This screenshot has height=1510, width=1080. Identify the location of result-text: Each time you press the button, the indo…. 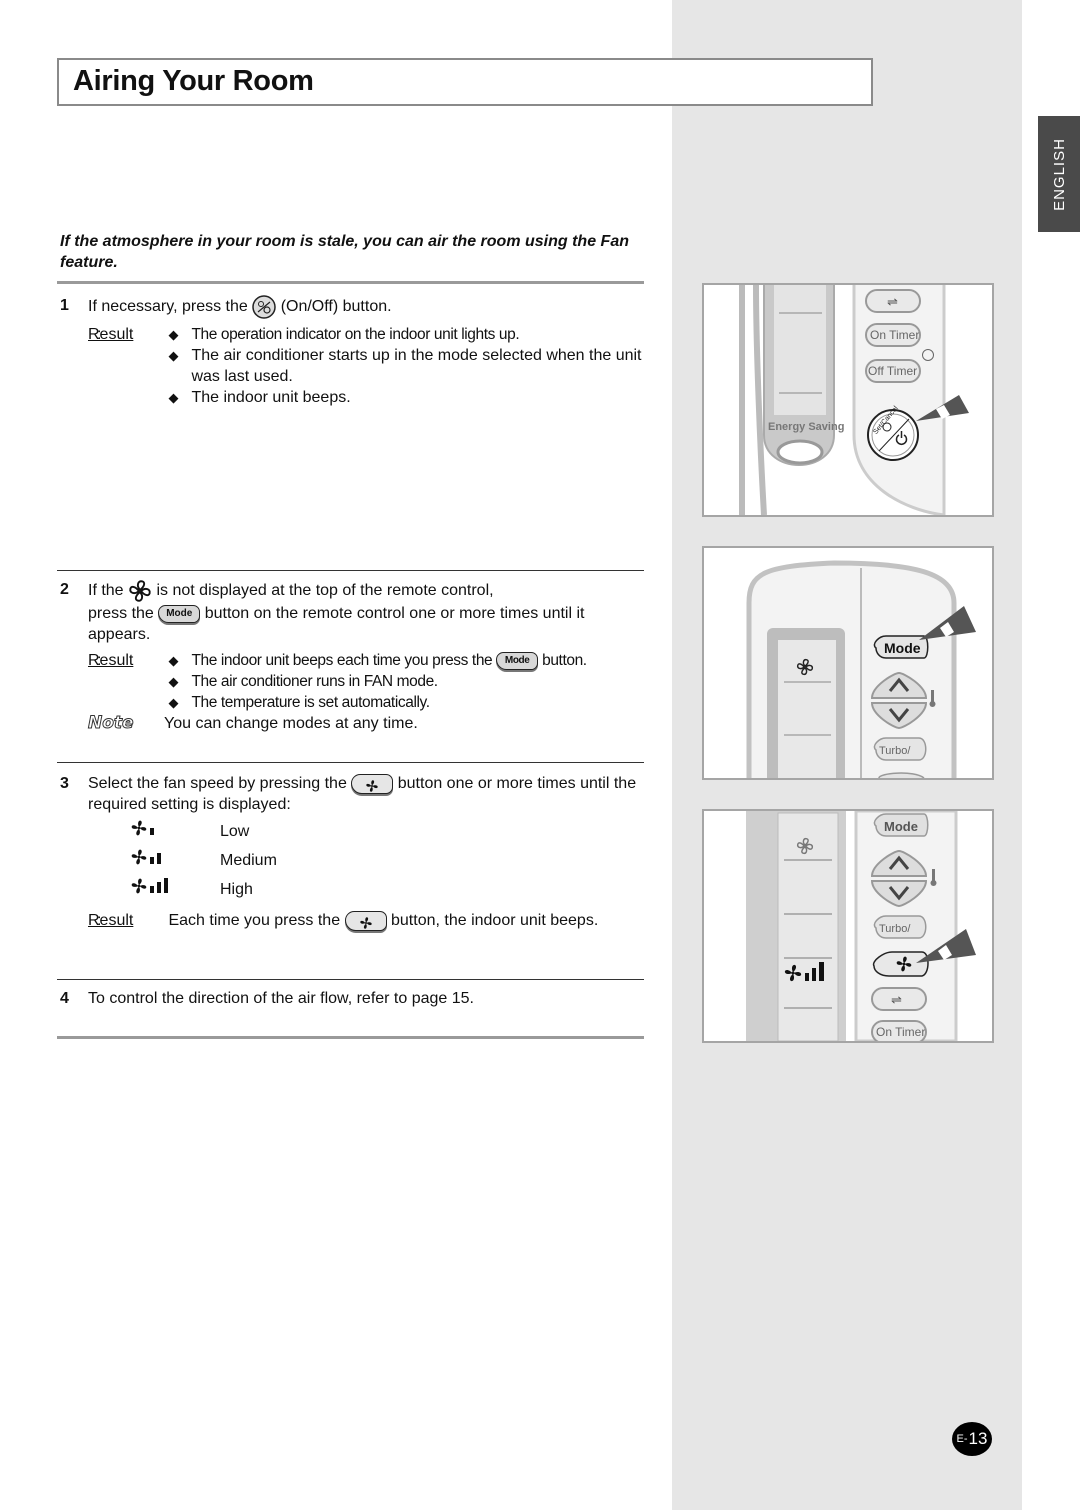
(383, 920).